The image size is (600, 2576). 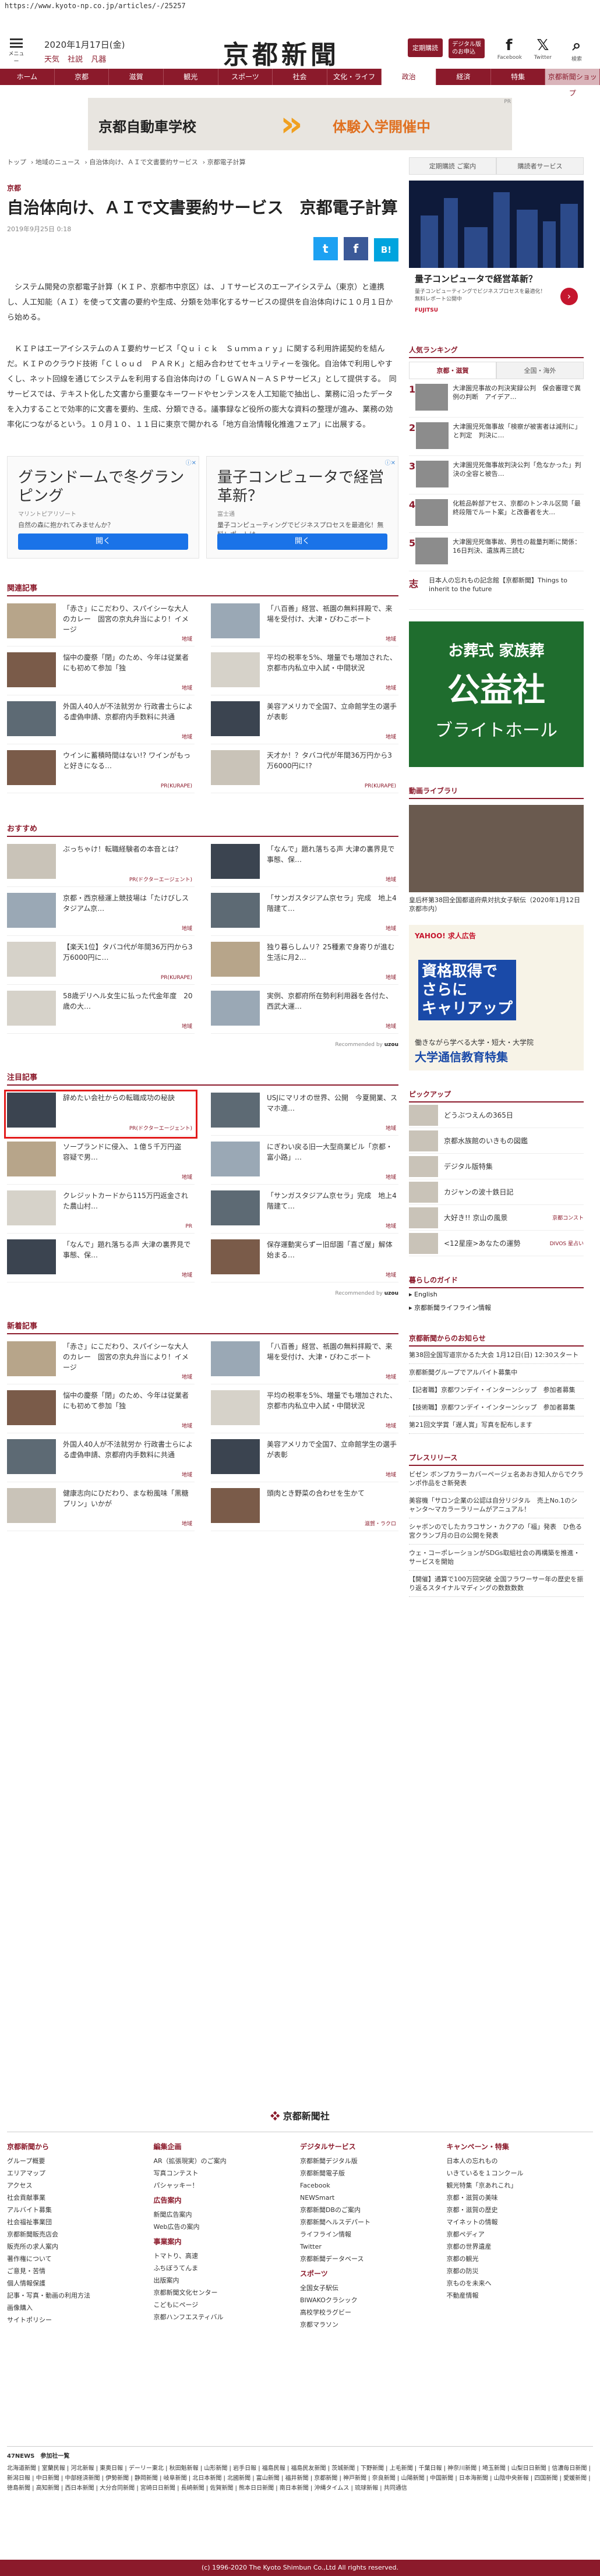 What do you see at coordinates (517, 2283) in the screenshot?
I see `footer-link: 京ものを未来へ` at bounding box center [517, 2283].